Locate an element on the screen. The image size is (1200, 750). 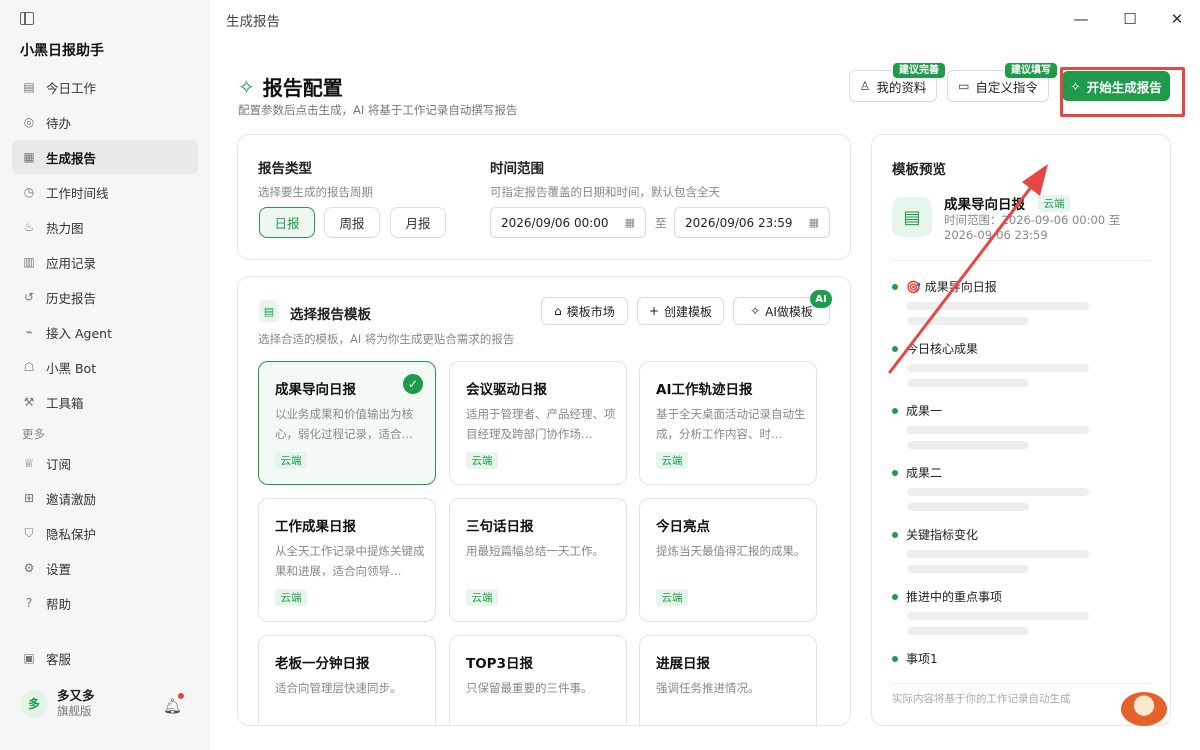
avatar: 多 is located at coordinates (34, 703).